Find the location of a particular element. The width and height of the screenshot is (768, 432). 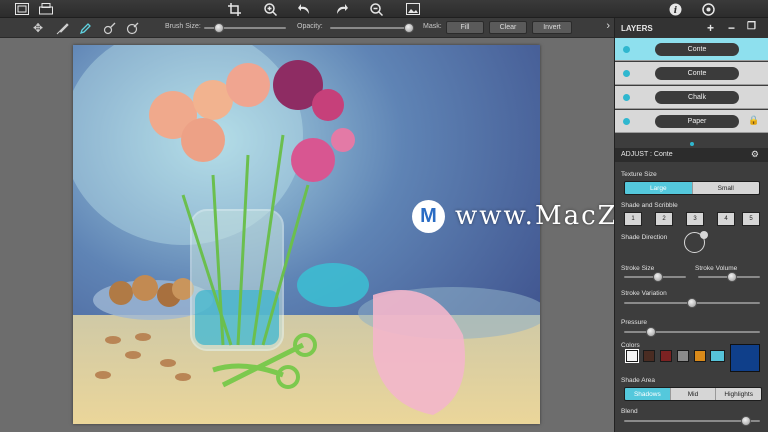

shade-scribble-label: Shade and Scribble is located at coordinates (649, 205).